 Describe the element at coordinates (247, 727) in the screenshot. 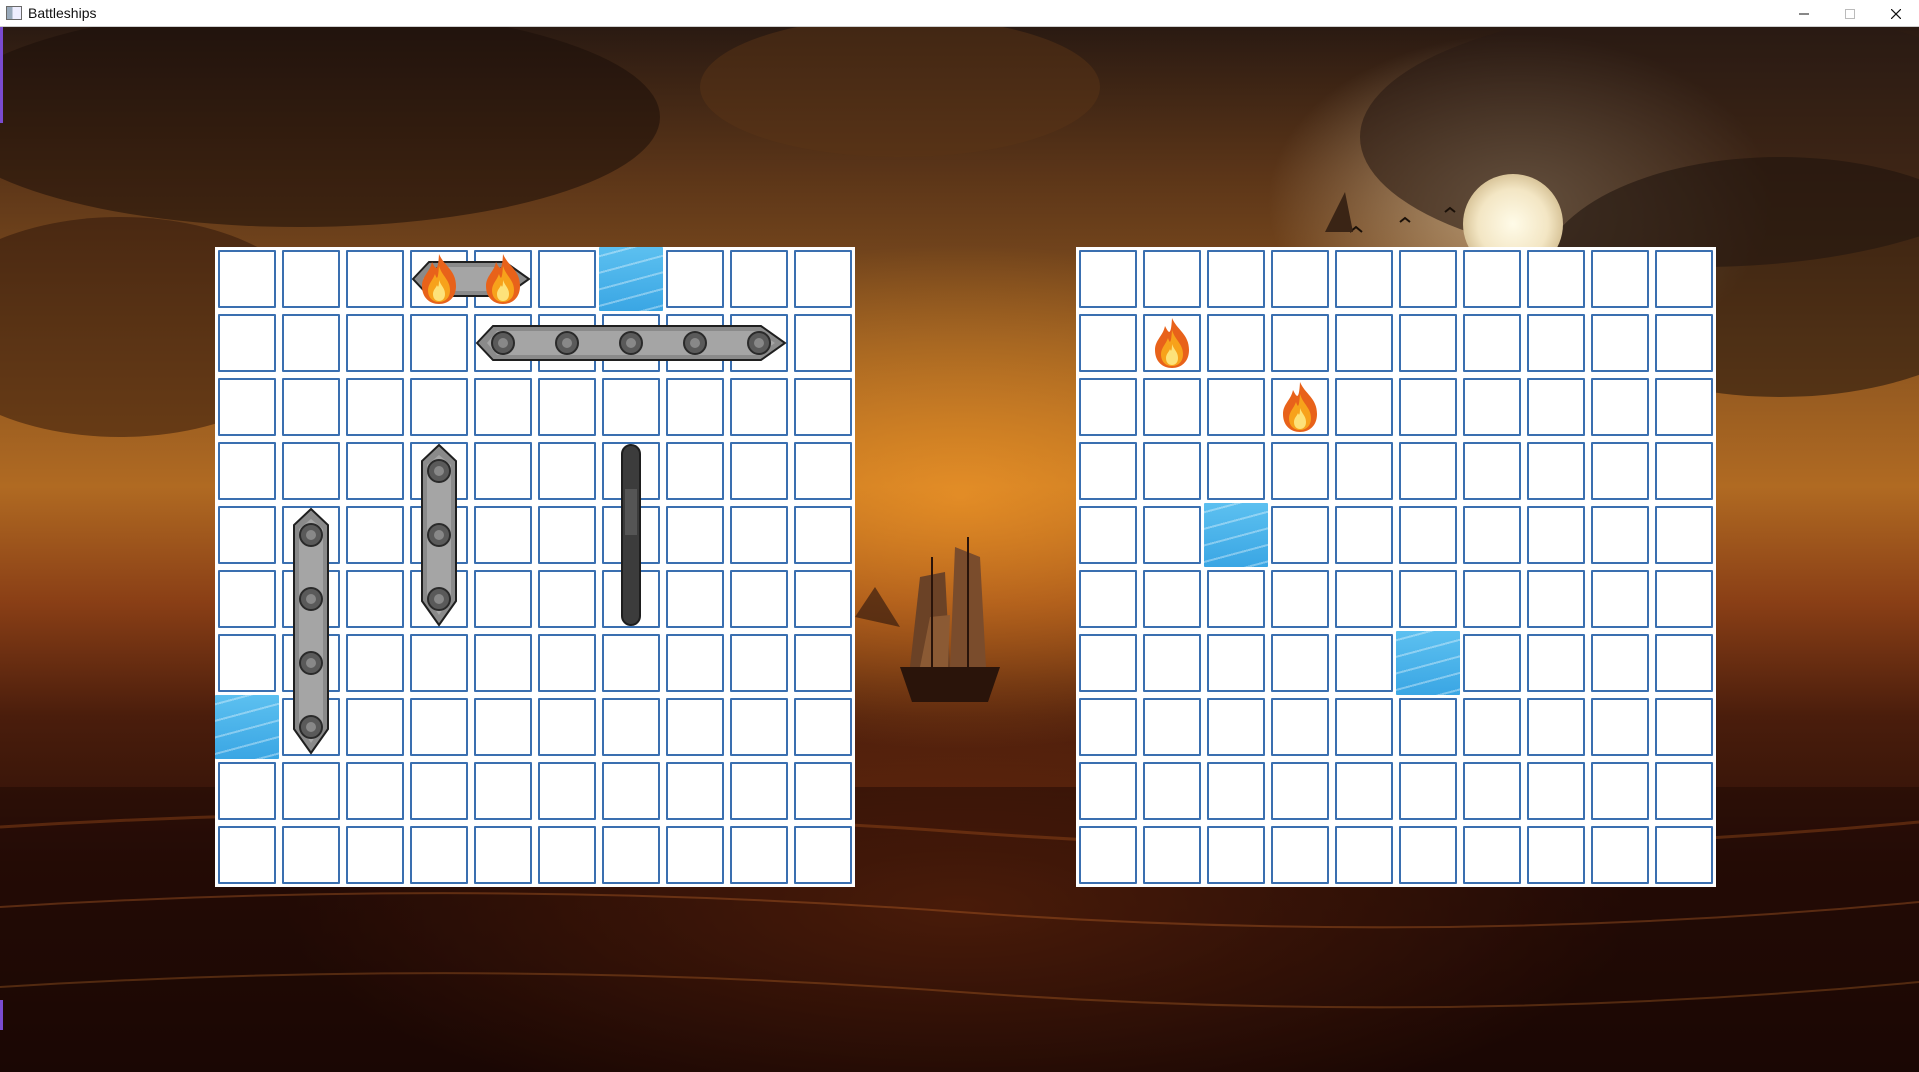

I see `player-board-cell-miss` at that location.